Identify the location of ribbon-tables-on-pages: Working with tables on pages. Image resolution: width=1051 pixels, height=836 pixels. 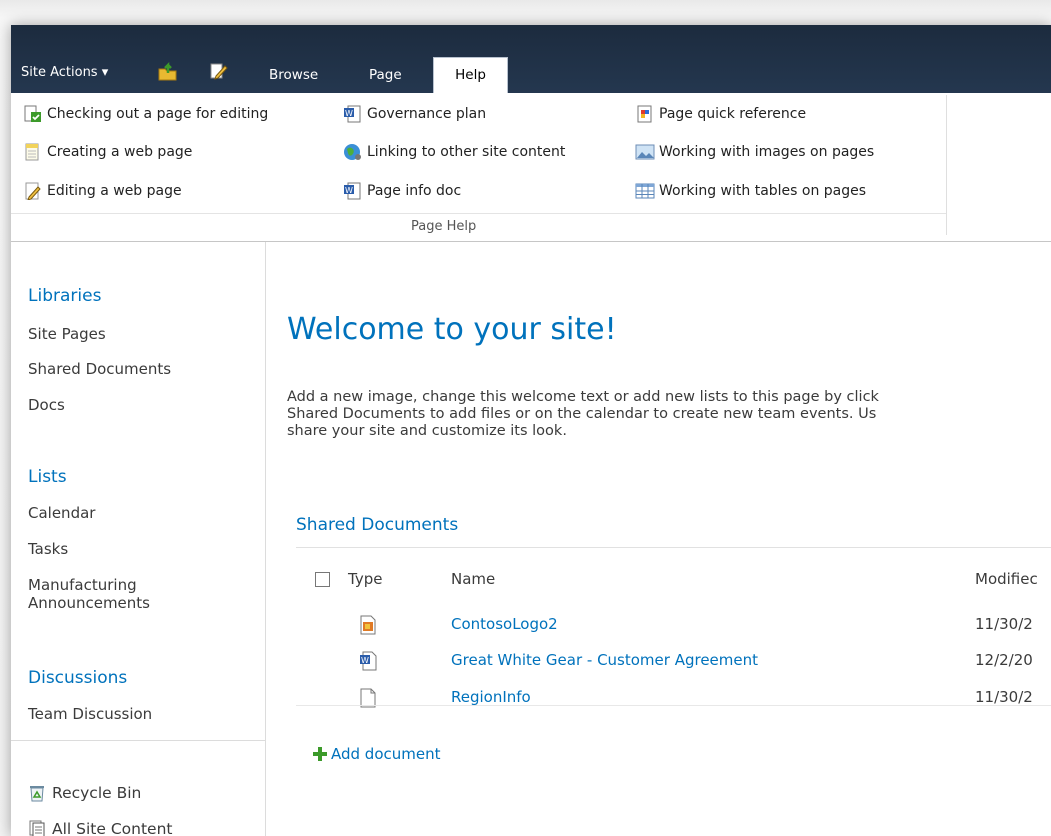
(750, 191).